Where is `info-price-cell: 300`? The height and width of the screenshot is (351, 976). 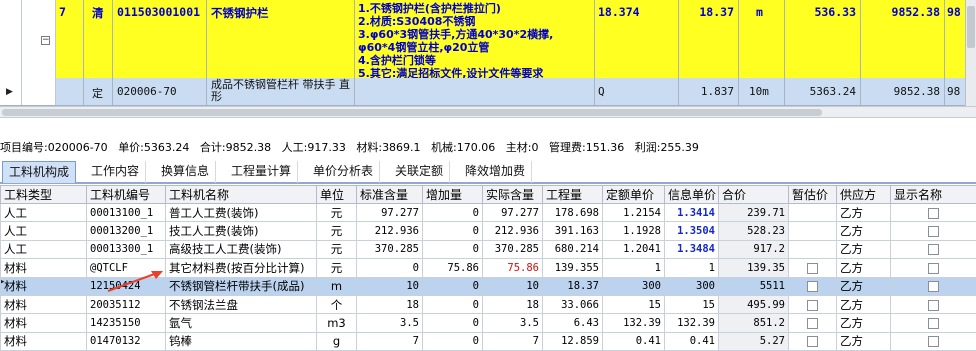 info-price-cell: 300 is located at coordinates (691, 286).